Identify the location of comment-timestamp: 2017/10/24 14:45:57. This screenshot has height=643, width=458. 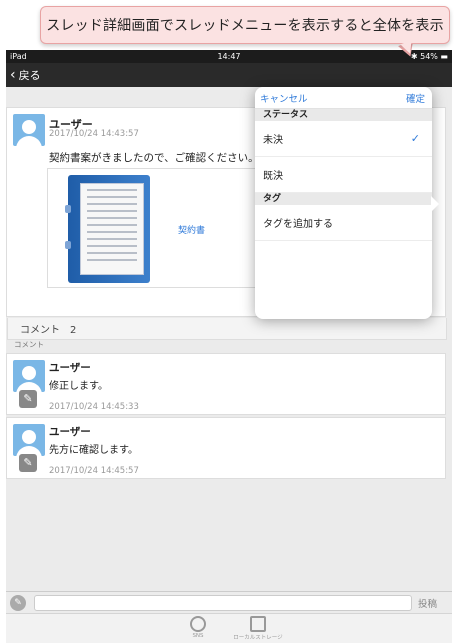
(94, 471).